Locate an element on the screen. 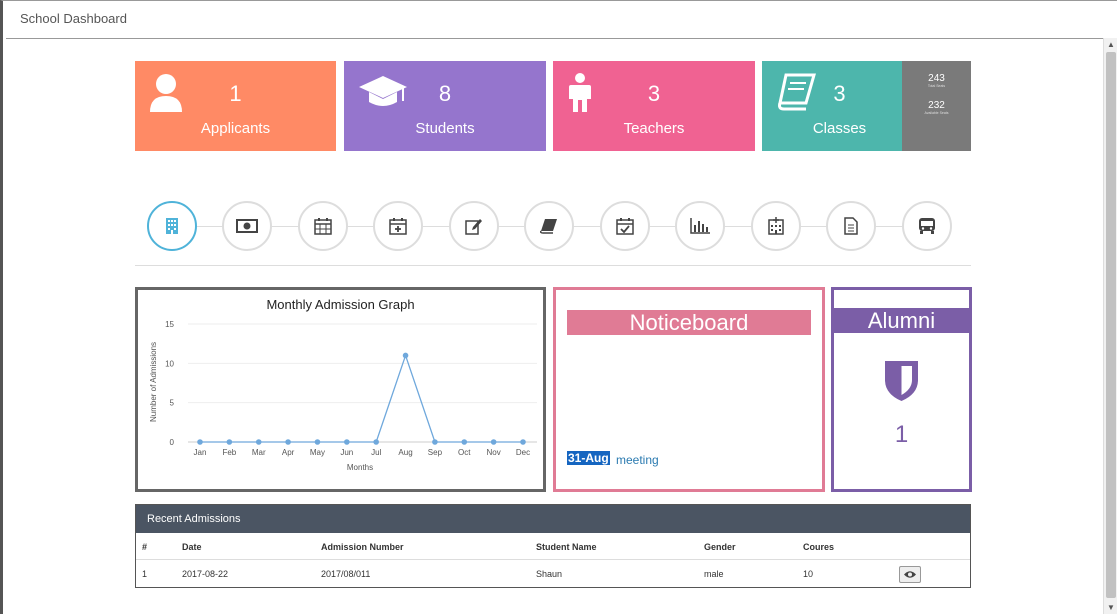 The width and height of the screenshot is (1117, 614). column-header: # is located at coordinates (145, 547).